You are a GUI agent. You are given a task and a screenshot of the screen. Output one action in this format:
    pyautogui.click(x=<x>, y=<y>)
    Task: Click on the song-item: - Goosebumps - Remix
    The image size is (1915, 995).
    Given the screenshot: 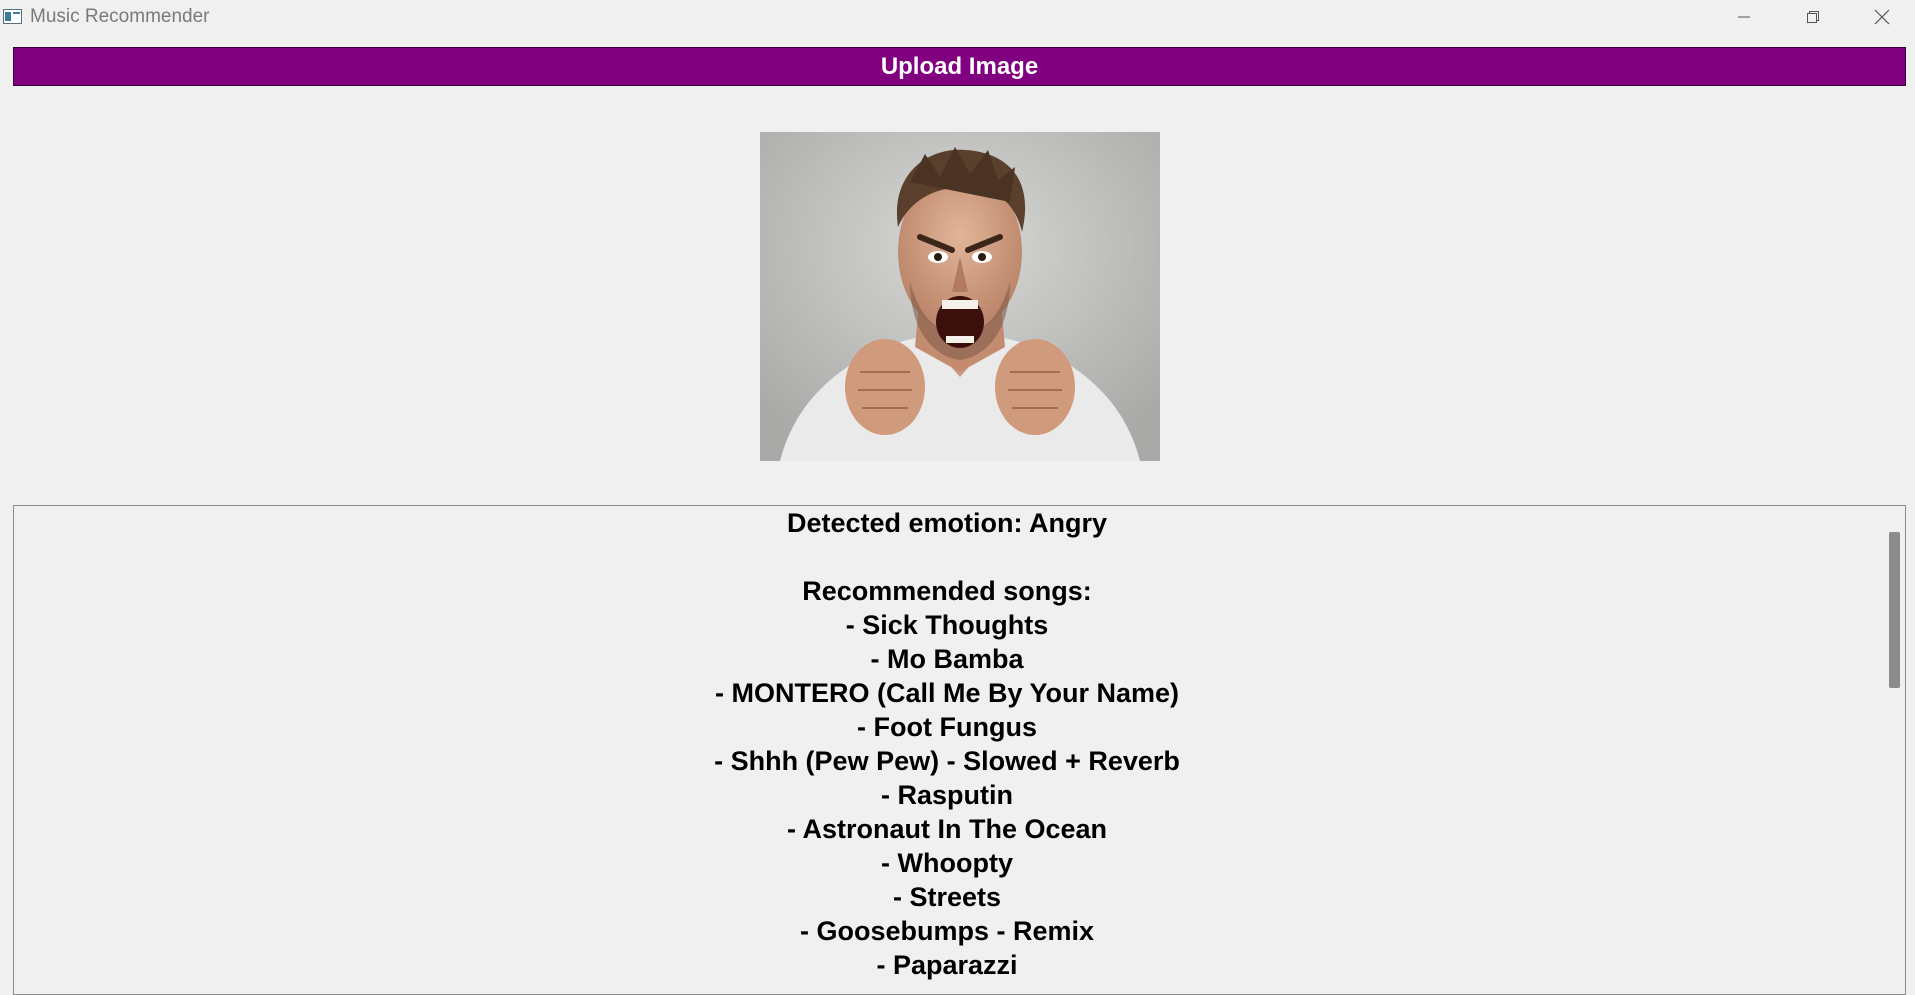 What is the action you would take?
    pyautogui.click(x=947, y=931)
    